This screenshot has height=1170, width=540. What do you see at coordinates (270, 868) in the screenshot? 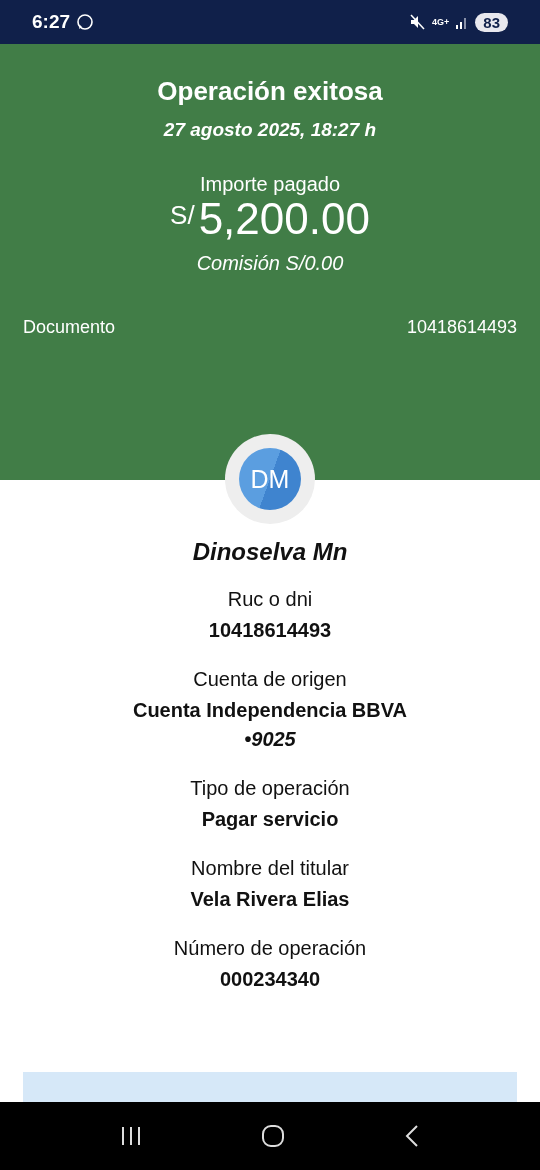
I see `detail-label: Nombre del titular` at bounding box center [270, 868].